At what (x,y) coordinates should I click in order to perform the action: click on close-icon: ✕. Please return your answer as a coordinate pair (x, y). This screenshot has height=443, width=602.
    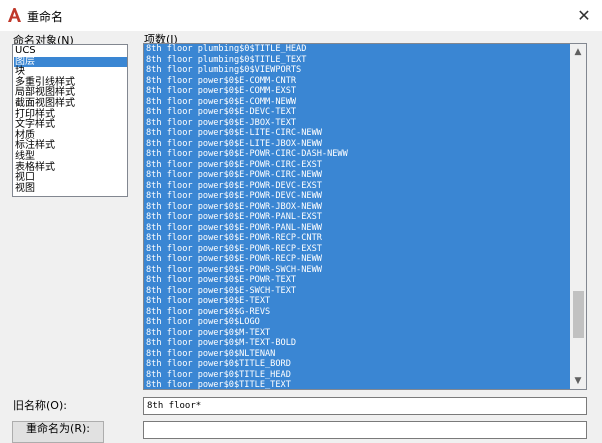
    Looking at the image, I should click on (584, 15).